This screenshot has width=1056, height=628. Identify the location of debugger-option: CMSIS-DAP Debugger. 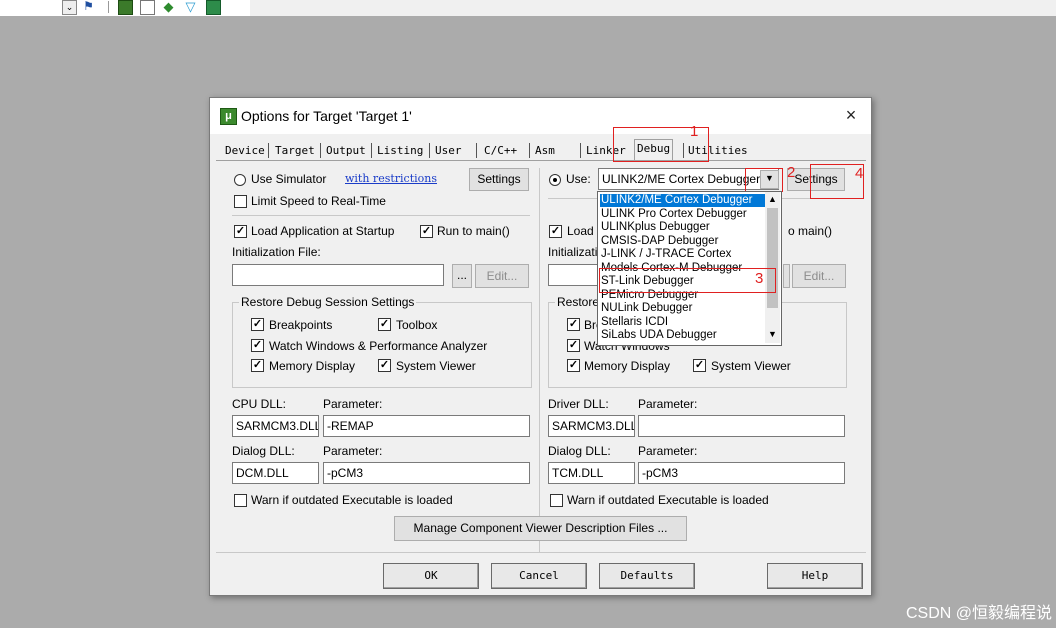
(682, 241).